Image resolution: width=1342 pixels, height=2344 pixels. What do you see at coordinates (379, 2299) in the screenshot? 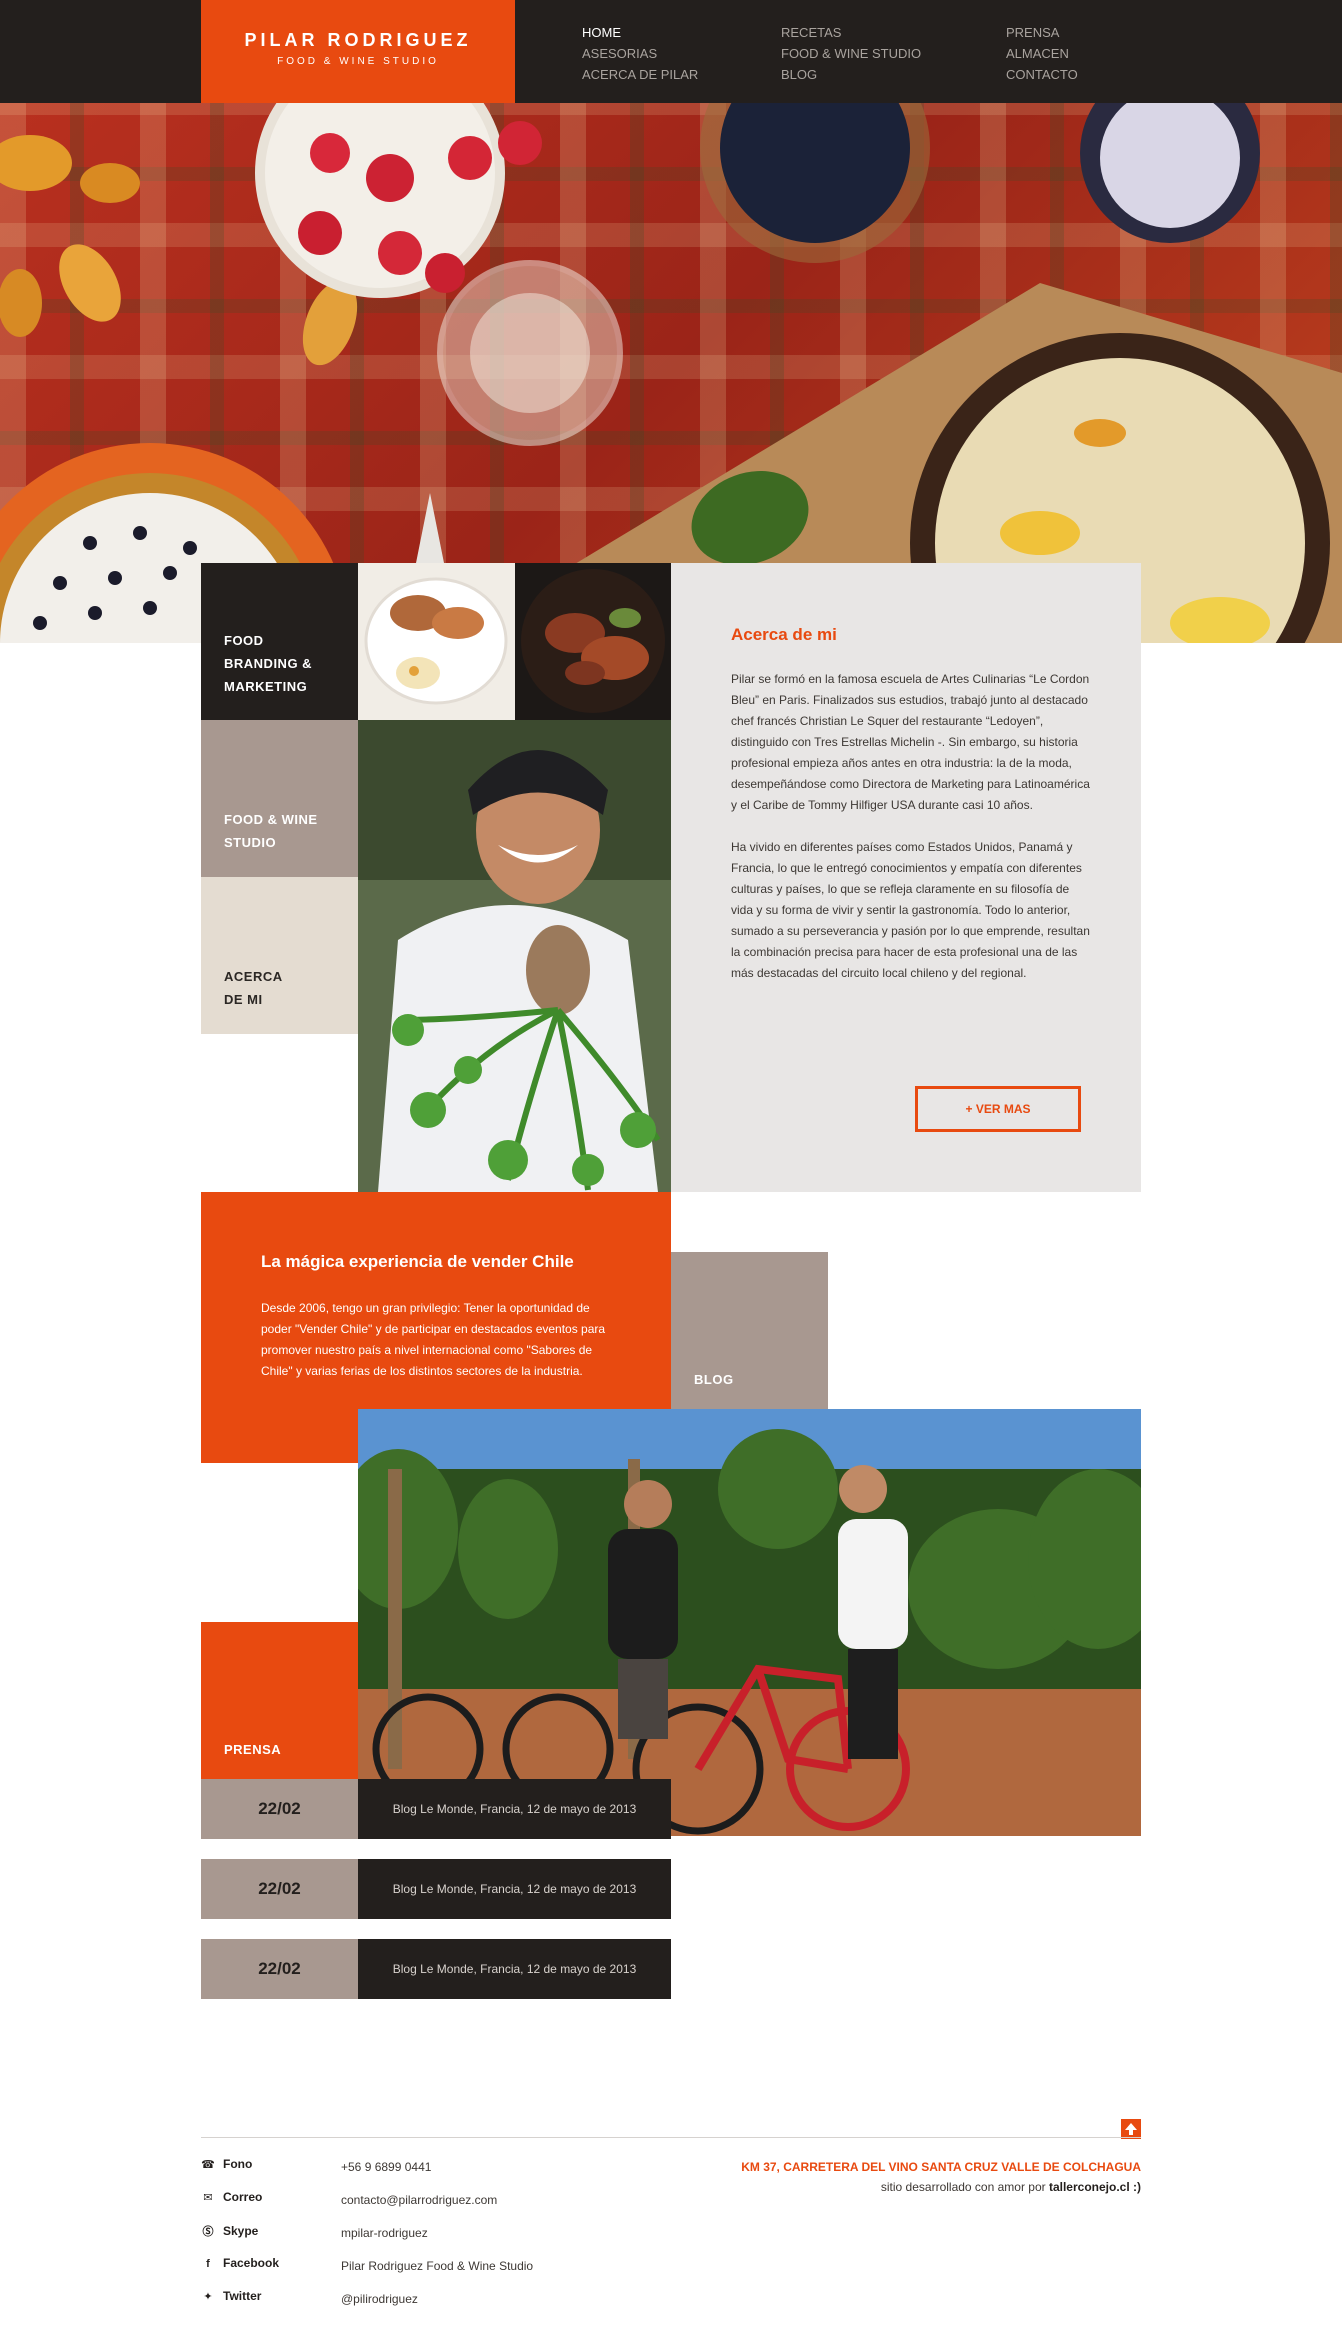
I see `footer-twitter-value: @pilirodriguez` at bounding box center [379, 2299].